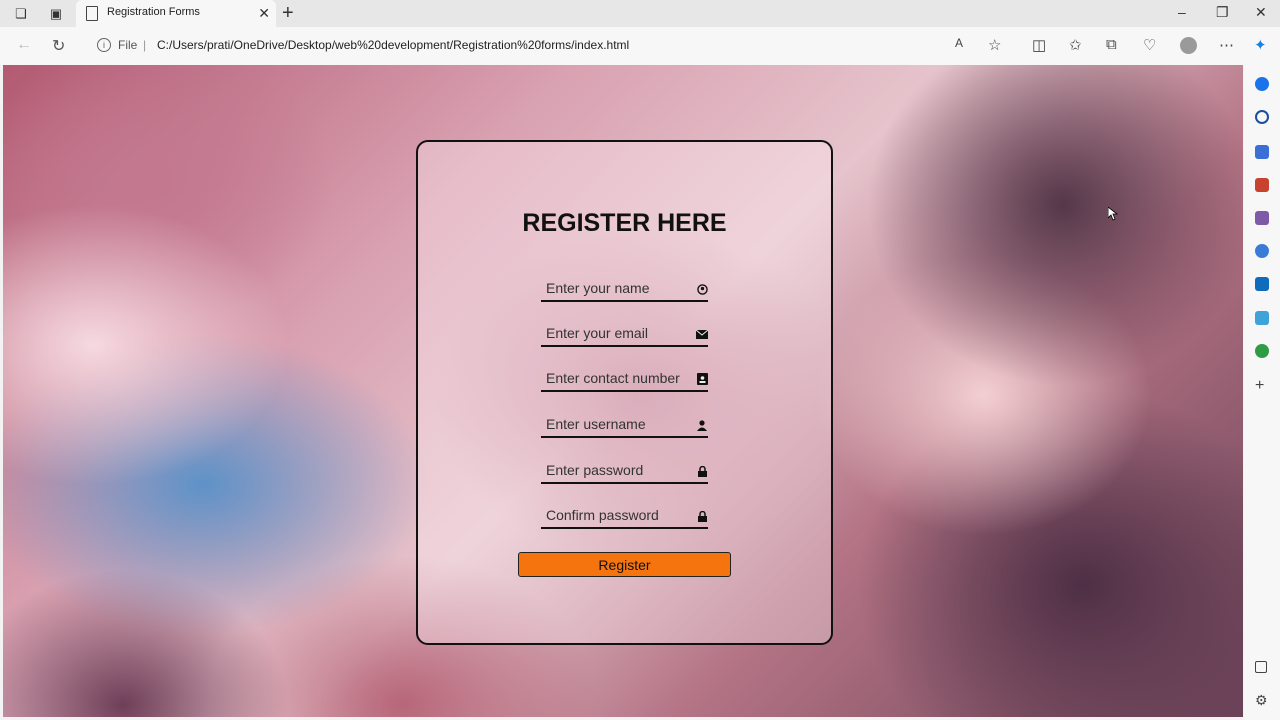 The image size is (1280, 720). What do you see at coordinates (624, 564) in the screenshot?
I see `register-button: Register` at bounding box center [624, 564].